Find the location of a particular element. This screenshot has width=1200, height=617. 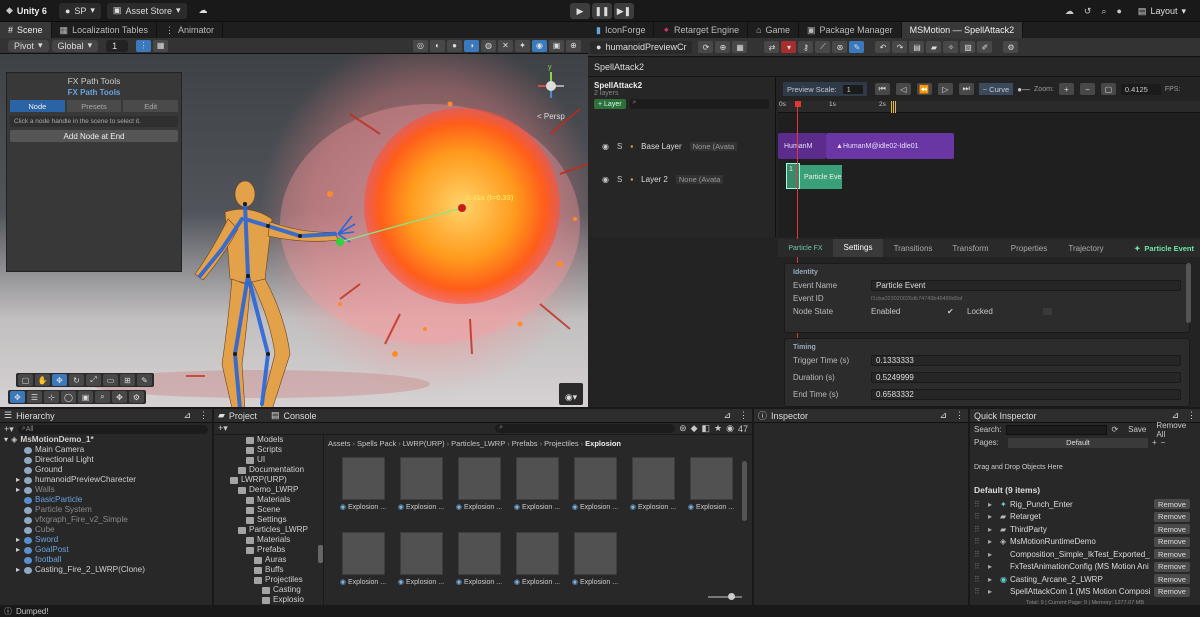

open-folder-icon: ▰ is located at coordinates (934, 47).